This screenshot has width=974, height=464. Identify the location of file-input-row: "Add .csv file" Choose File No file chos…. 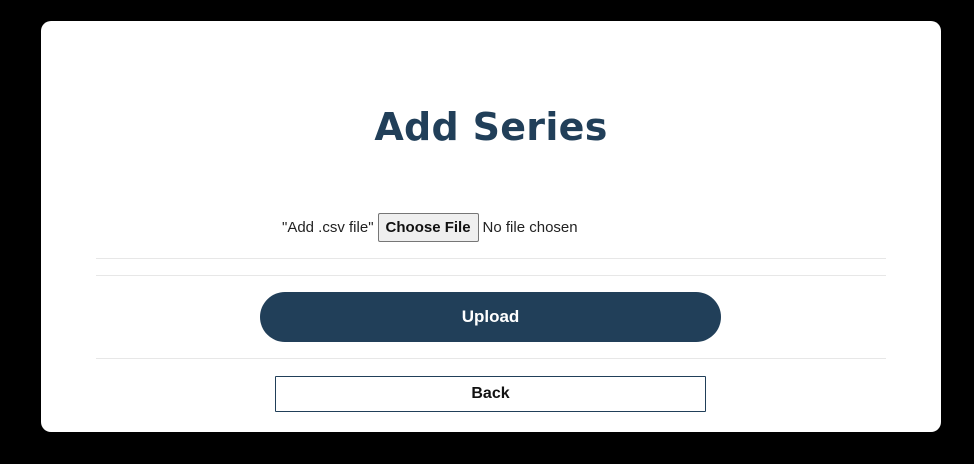
(430, 227).